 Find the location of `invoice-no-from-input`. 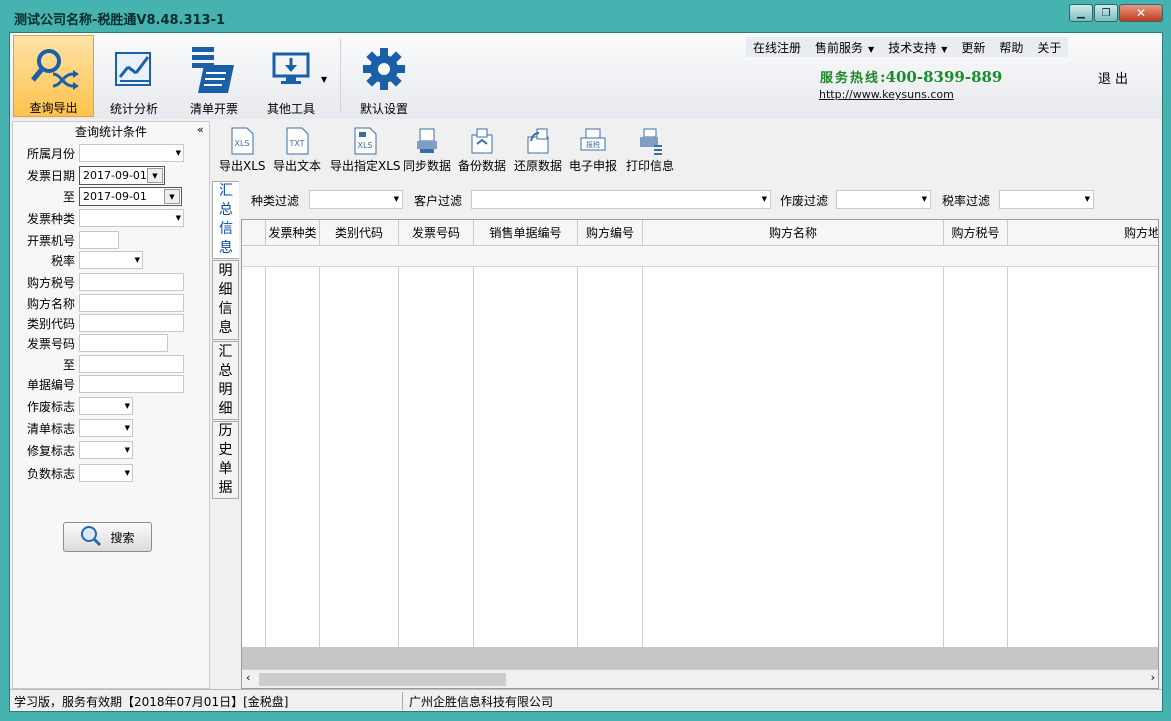

invoice-no-from-input is located at coordinates (123, 343).